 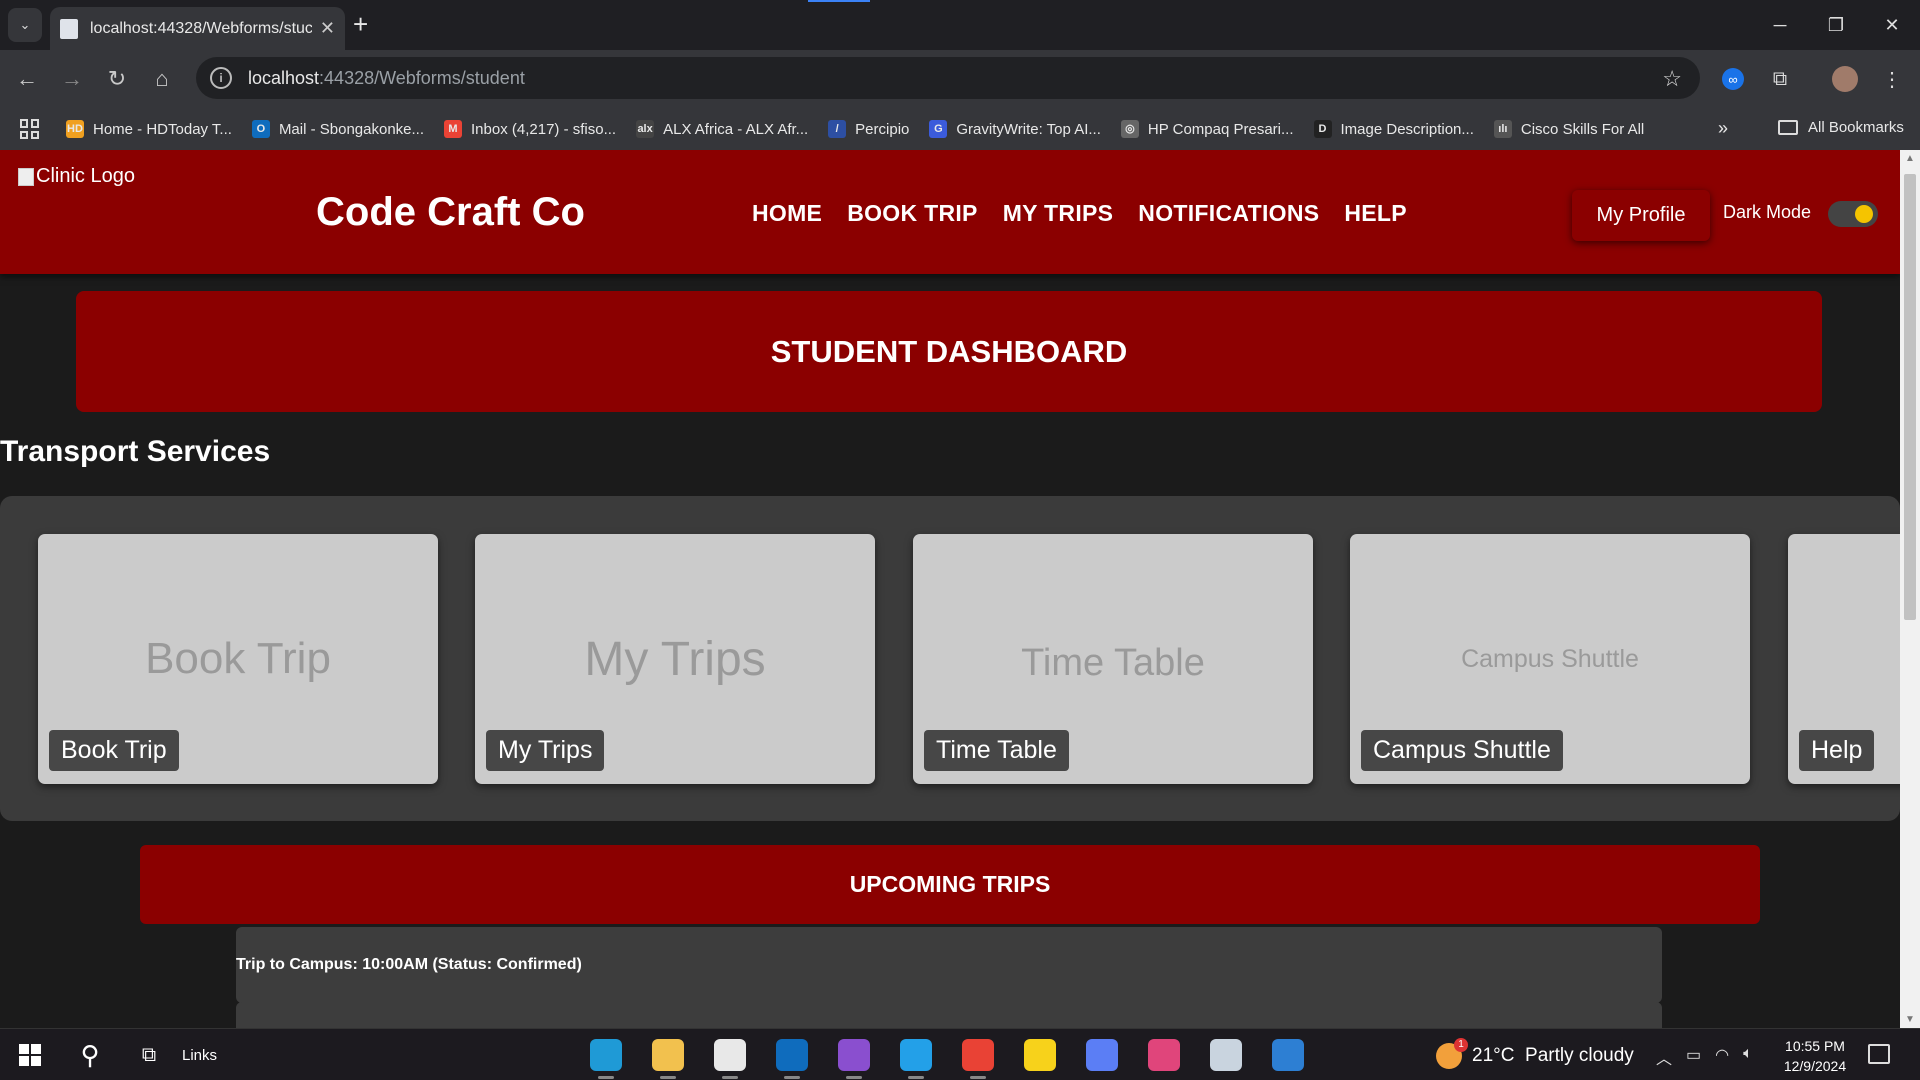 I want to click on browser-tab-active: localhost:44328/Webforms/stuc ✕, so click(x=197, y=28).